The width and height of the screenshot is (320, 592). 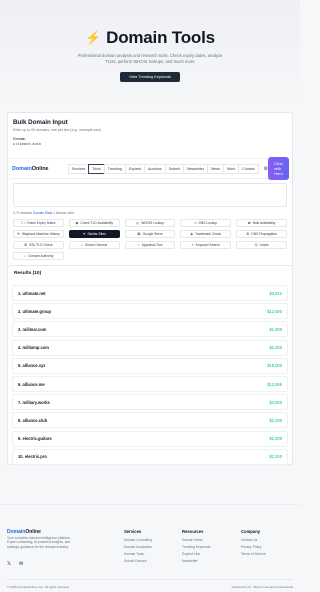 What do you see at coordinates (152, 145) in the screenshot?
I see `domain-input: ultimate.auto` at bounding box center [152, 145].